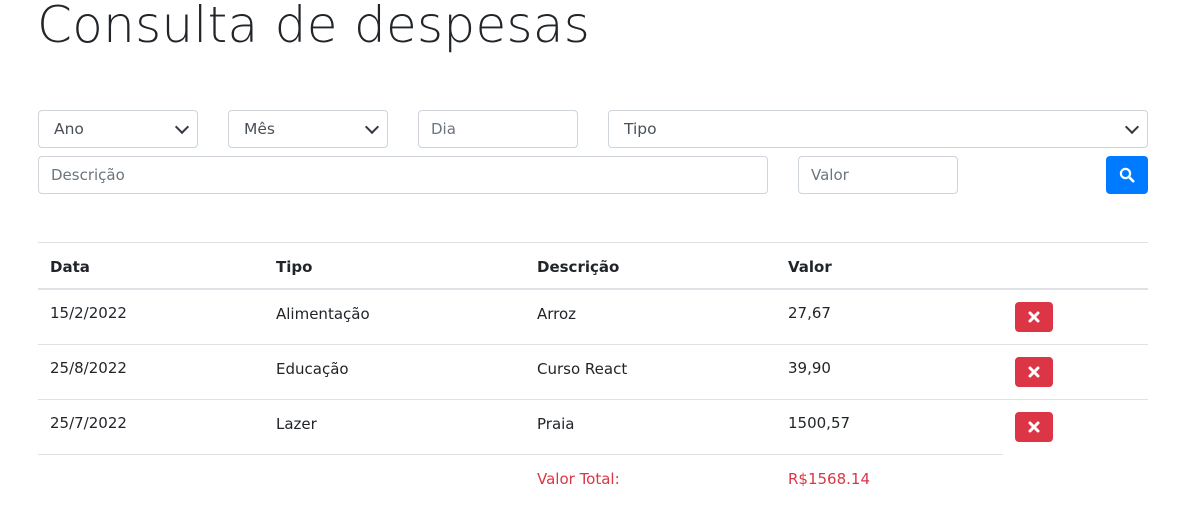 The image size is (1204, 508). What do you see at coordinates (593, 289) in the screenshot?
I see `table-header-border` at bounding box center [593, 289].